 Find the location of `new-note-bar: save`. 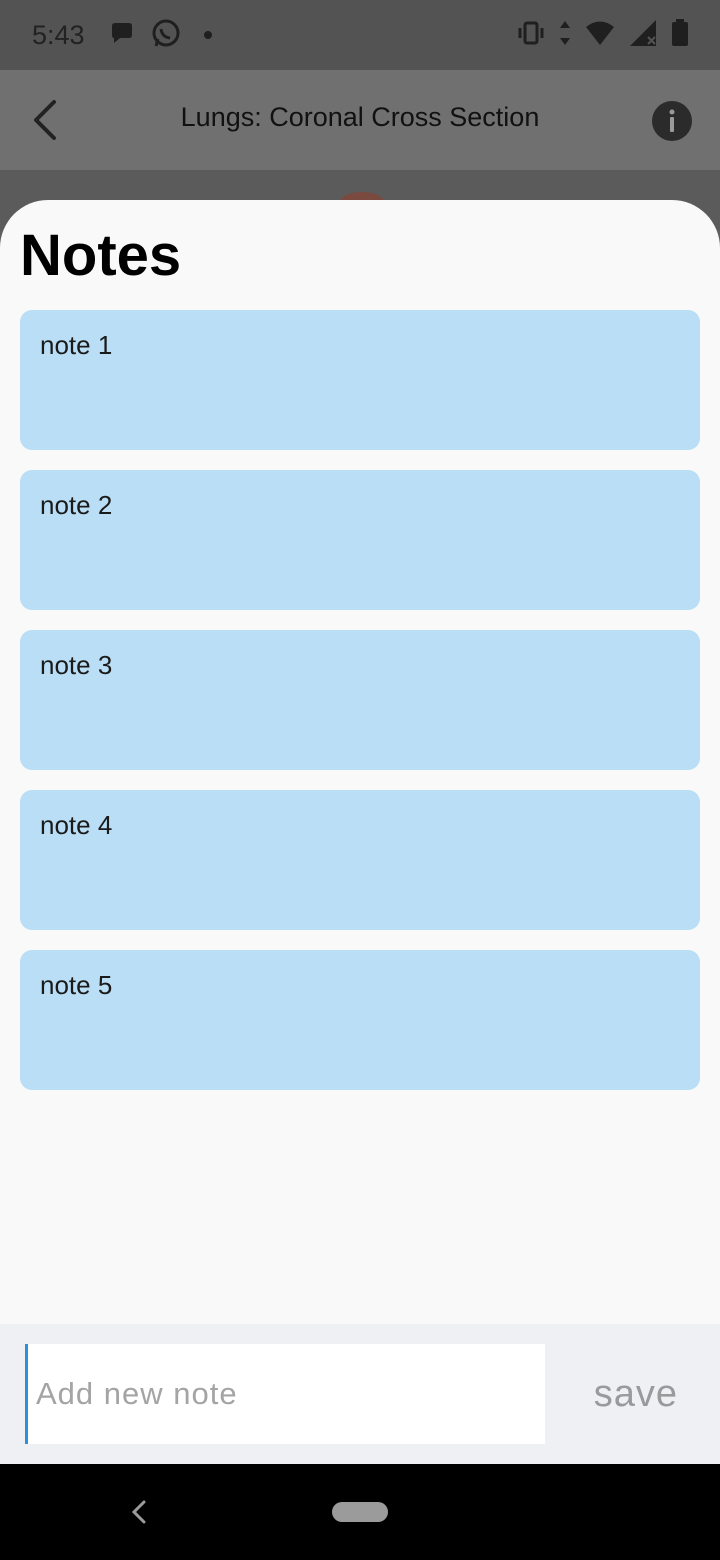

new-note-bar: save is located at coordinates (360, 1394).